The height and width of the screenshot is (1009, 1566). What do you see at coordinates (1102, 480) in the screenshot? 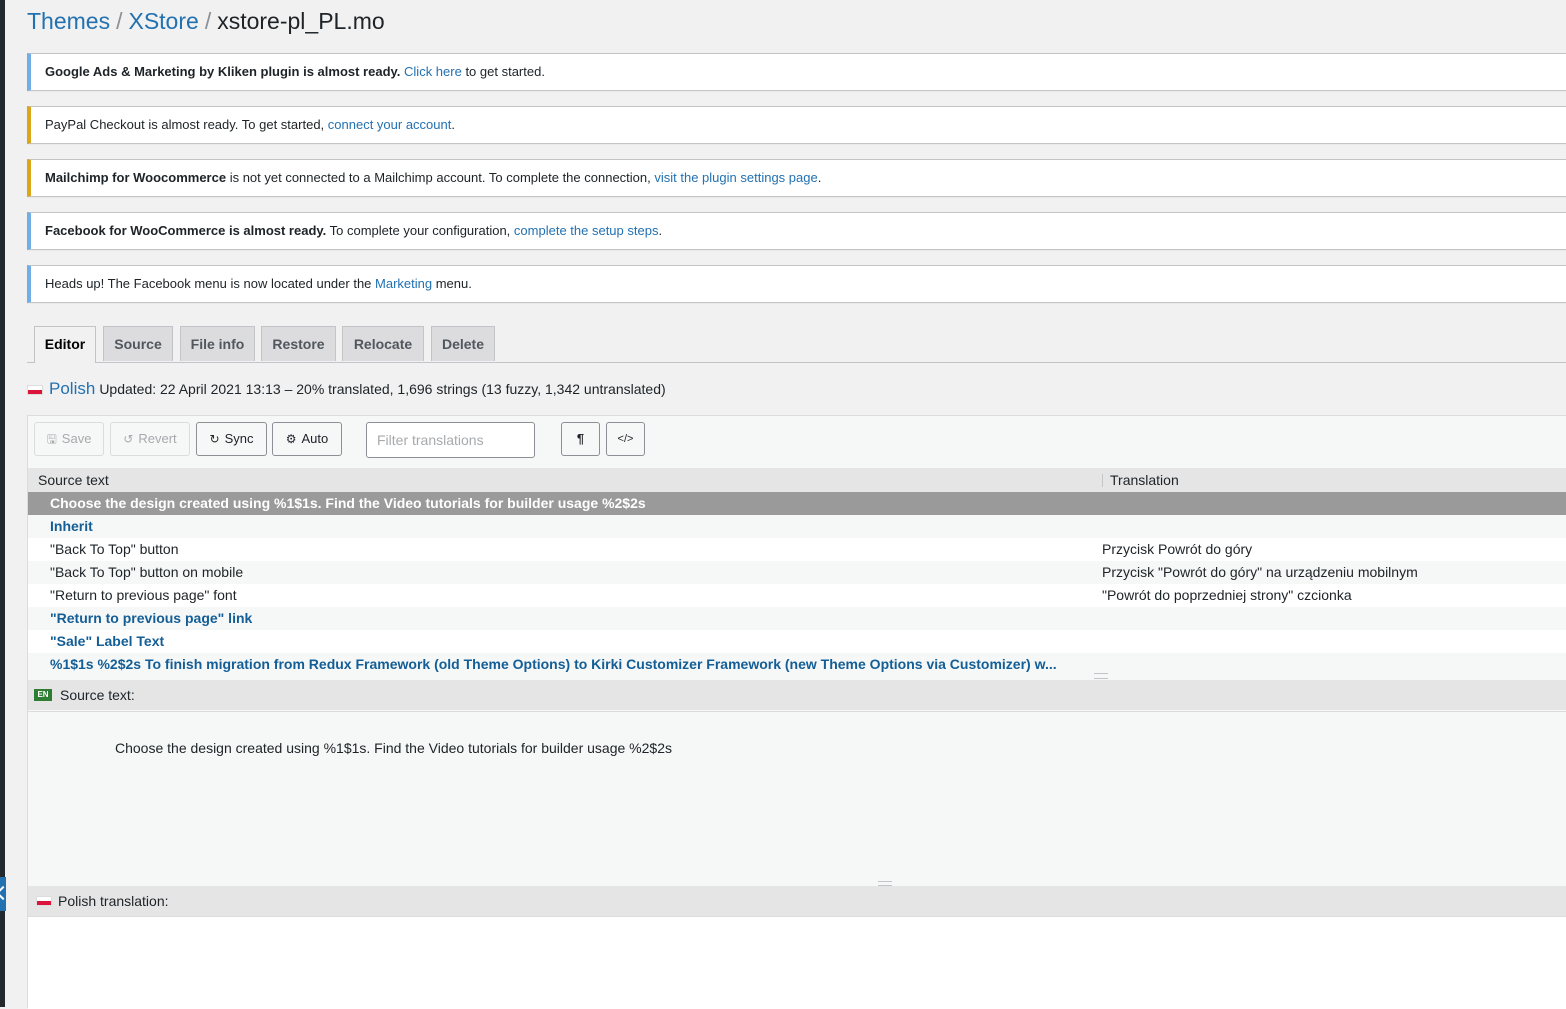
I see `column-divider` at bounding box center [1102, 480].